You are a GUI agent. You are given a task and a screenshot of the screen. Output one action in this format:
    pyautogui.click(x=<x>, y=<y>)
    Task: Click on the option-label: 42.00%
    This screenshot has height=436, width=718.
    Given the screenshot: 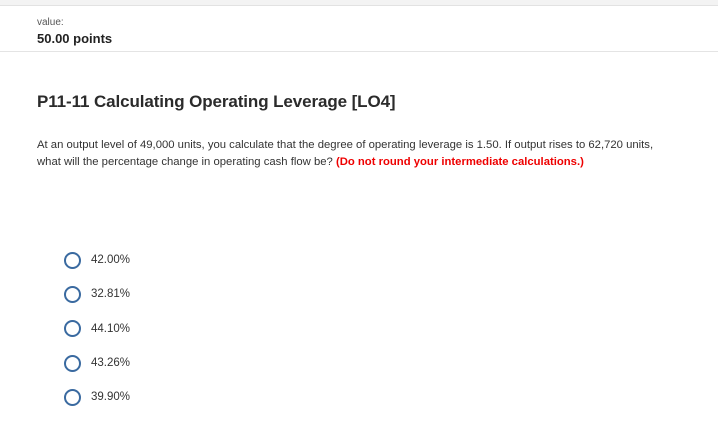 What is the action you would take?
    pyautogui.click(x=111, y=260)
    